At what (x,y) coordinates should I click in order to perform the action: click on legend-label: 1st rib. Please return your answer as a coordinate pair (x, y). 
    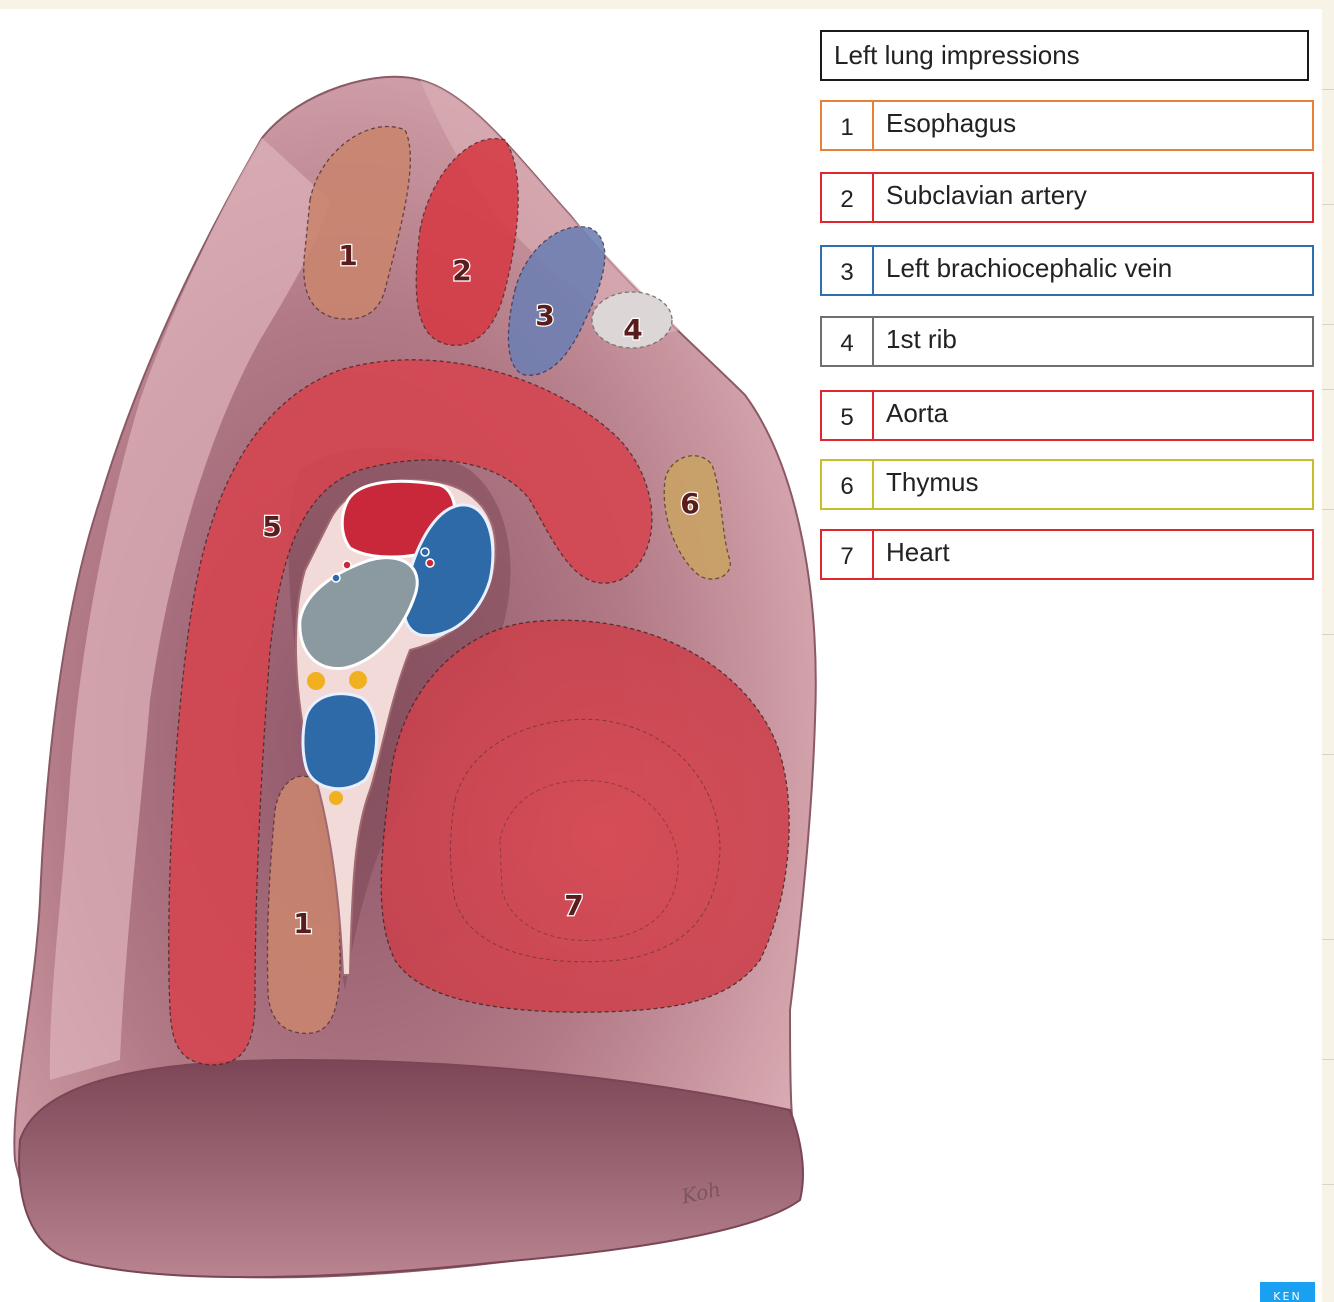
    Looking at the image, I should click on (921, 339).